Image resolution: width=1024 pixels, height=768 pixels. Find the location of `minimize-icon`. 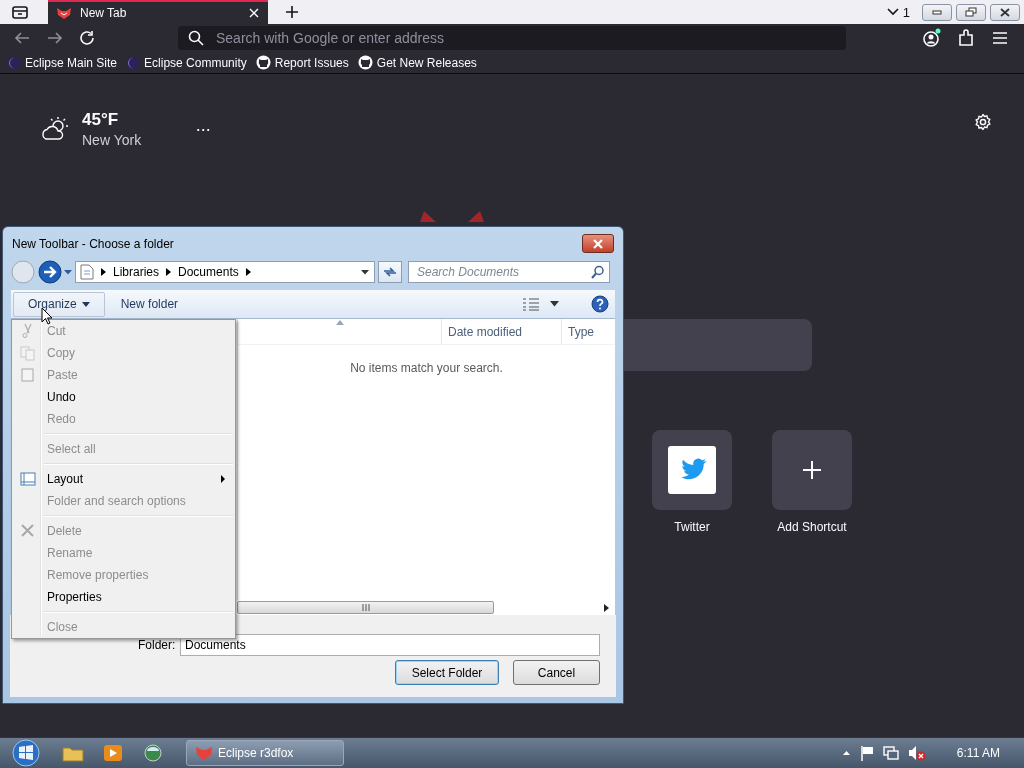

minimize-icon is located at coordinates (937, 12).